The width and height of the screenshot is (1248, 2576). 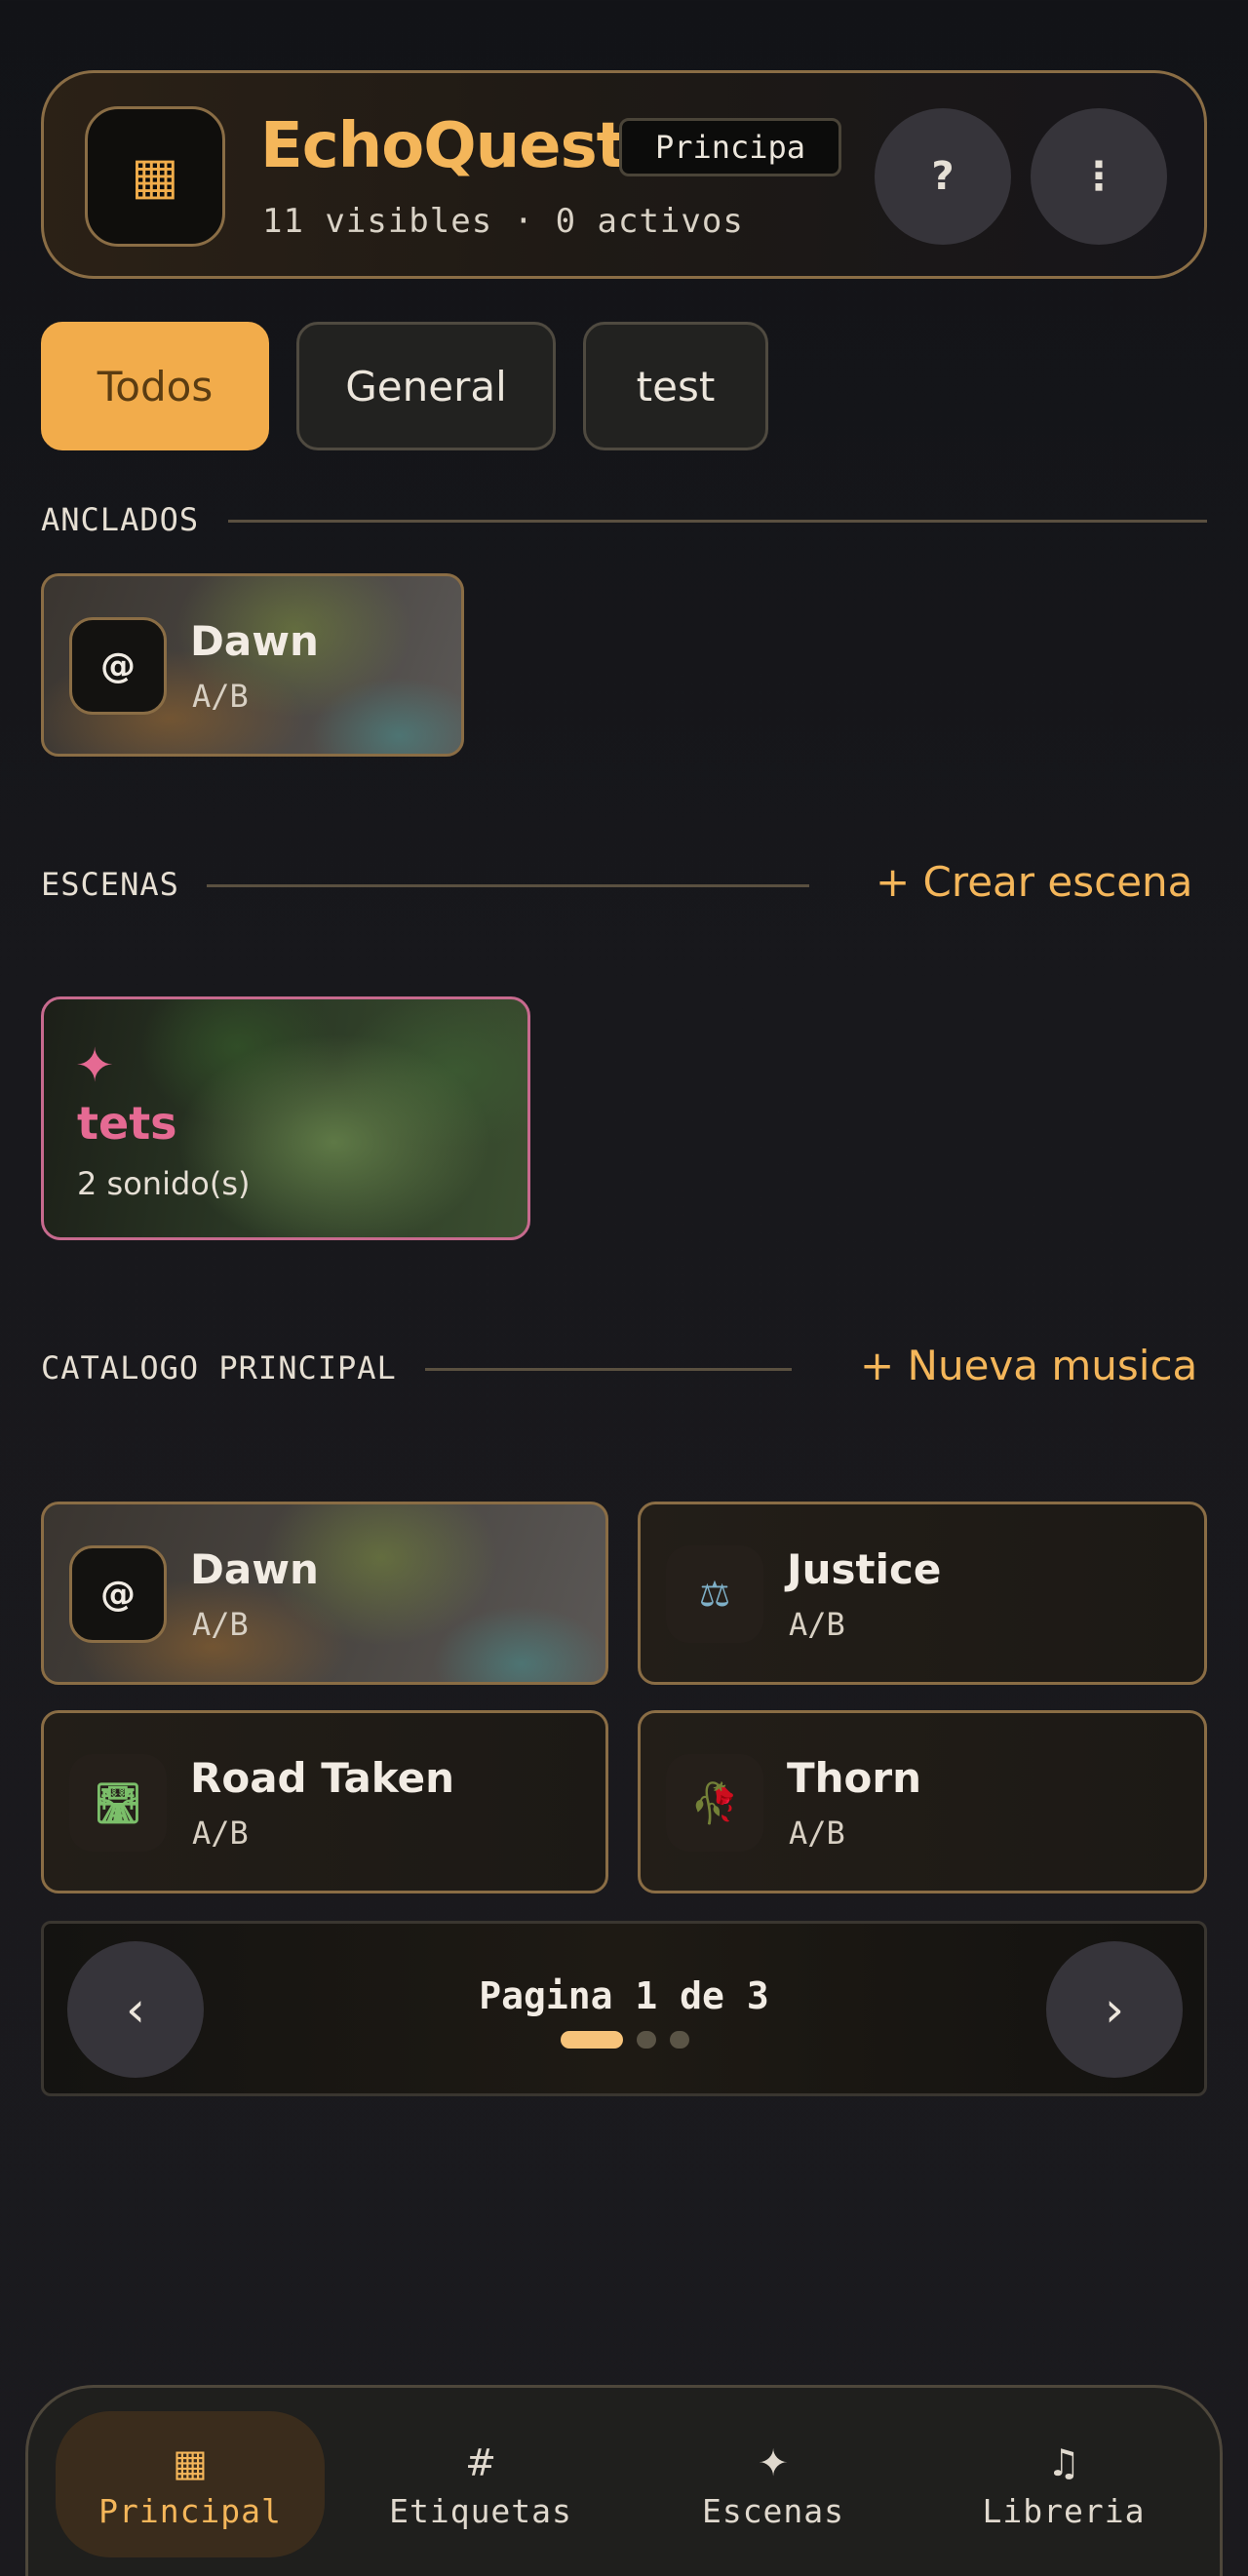 I want to click on sound-card-justice: ⚖ Justice A/B, so click(x=922, y=1593).